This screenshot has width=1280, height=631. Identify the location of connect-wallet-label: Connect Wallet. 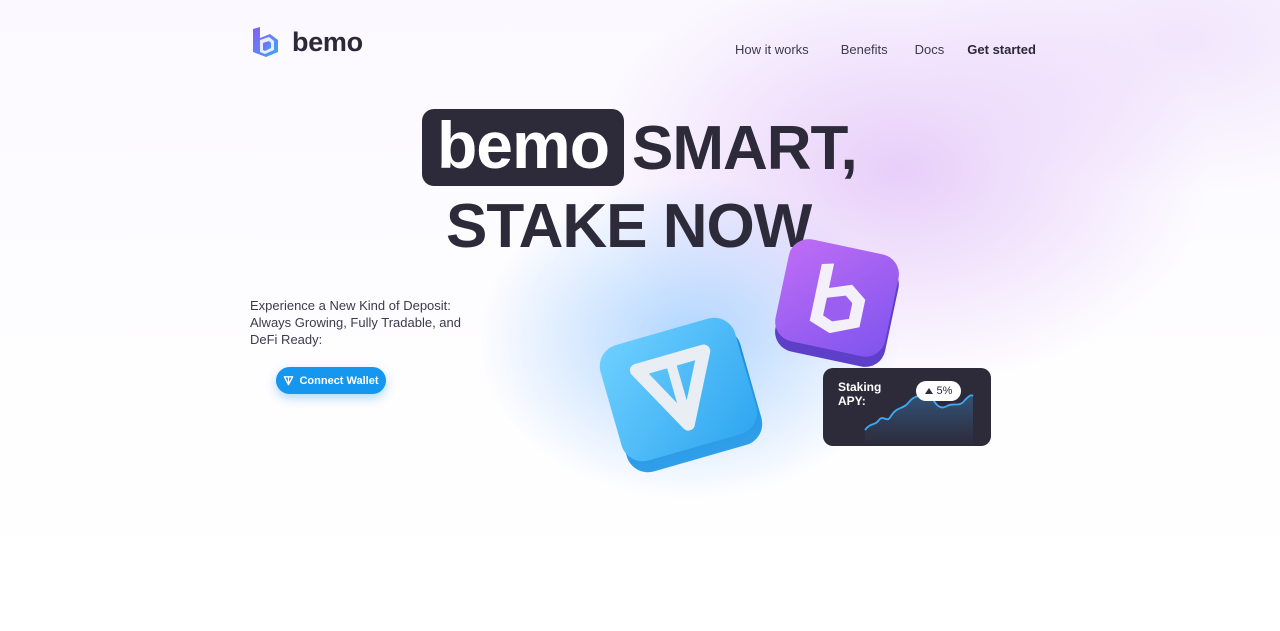
(339, 380).